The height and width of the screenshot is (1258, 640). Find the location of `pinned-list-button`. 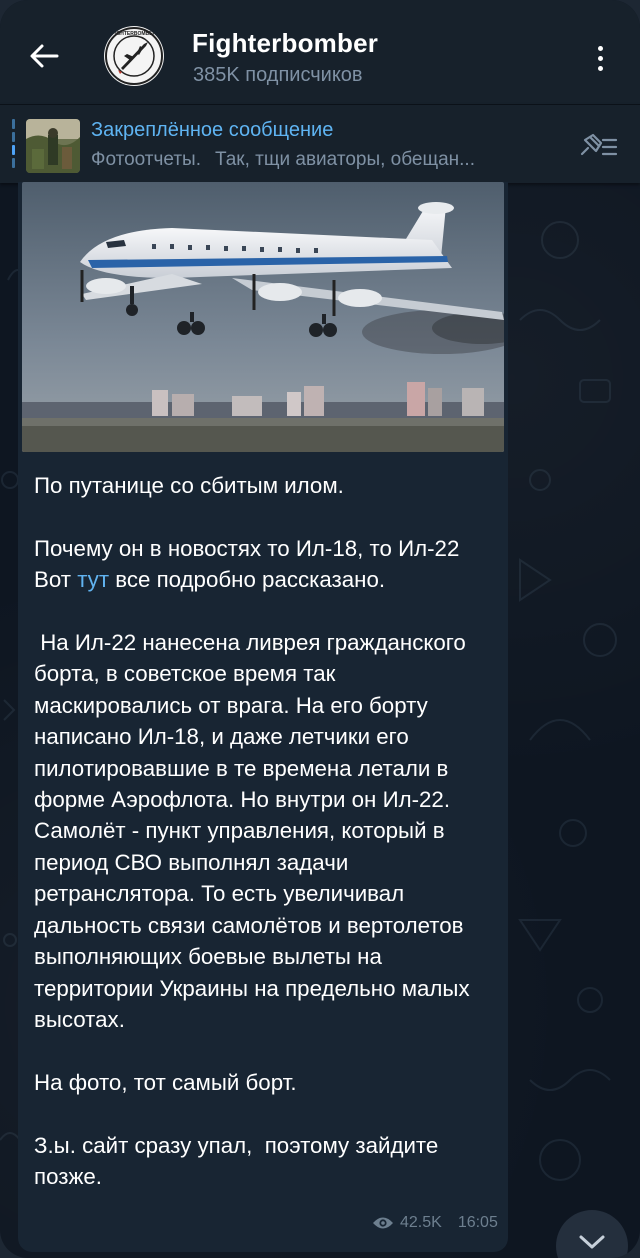

pinned-list-button is located at coordinates (598, 145).